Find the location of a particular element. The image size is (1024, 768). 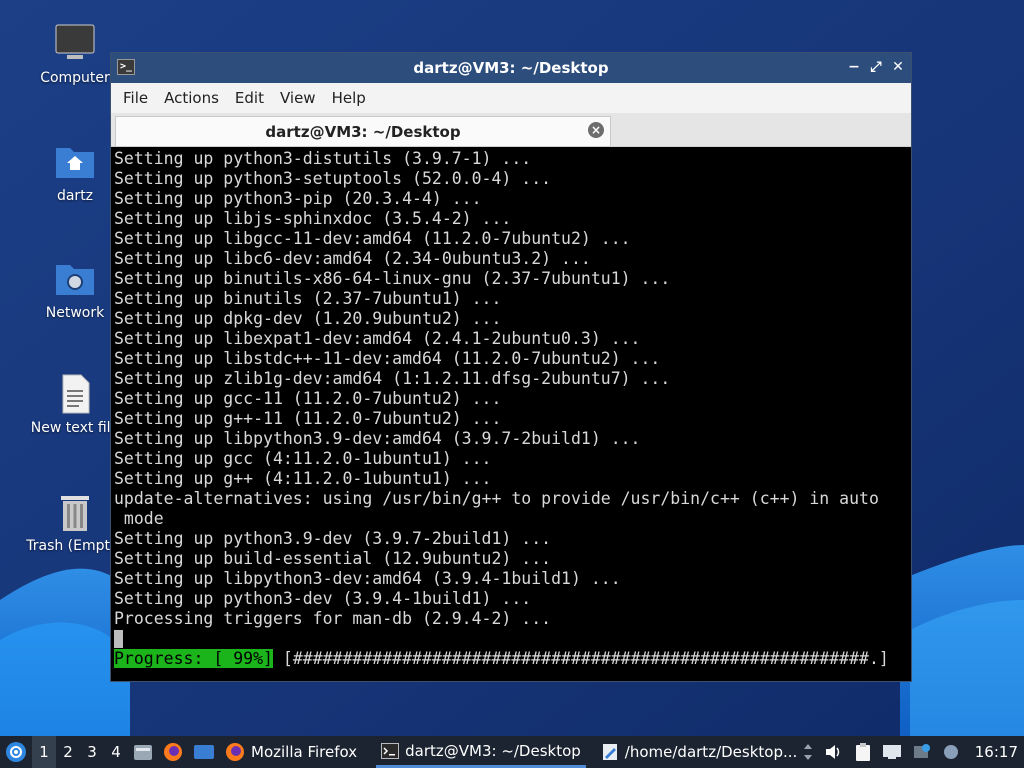

clipboard-icon is located at coordinates (862, 752).